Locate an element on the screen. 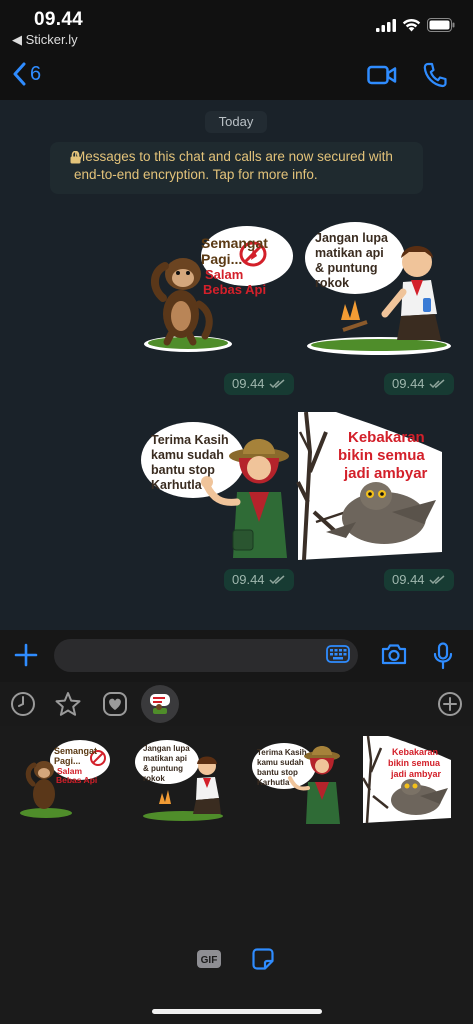  microphone-icon is located at coordinates (443, 656).